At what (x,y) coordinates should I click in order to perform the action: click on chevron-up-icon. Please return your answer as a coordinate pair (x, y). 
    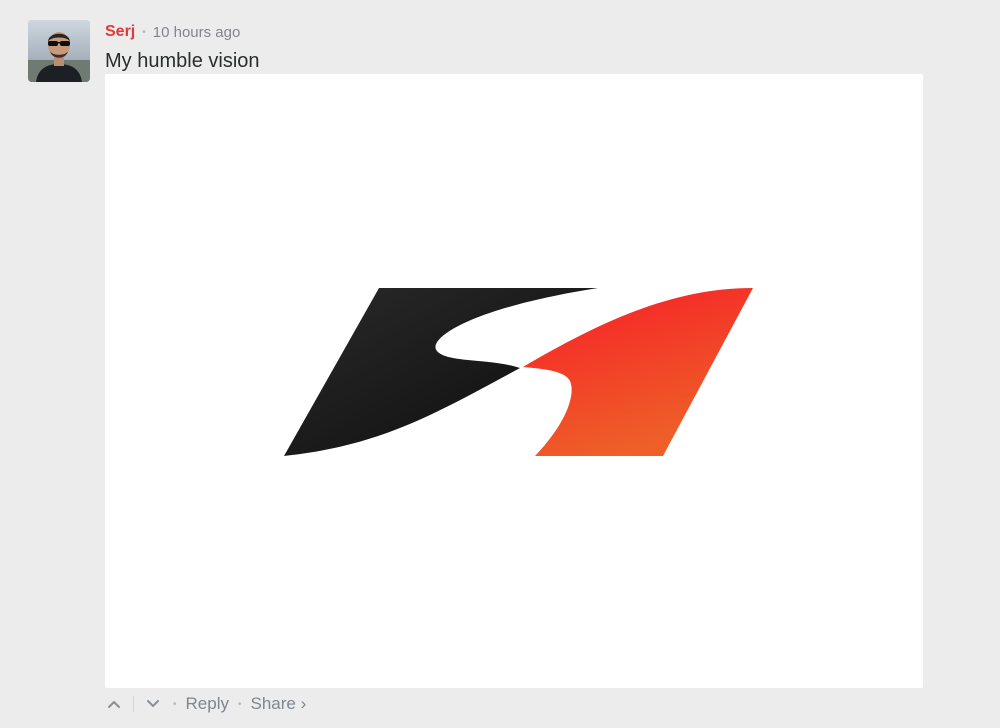
    Looking at the image, I should click on (114, 704).